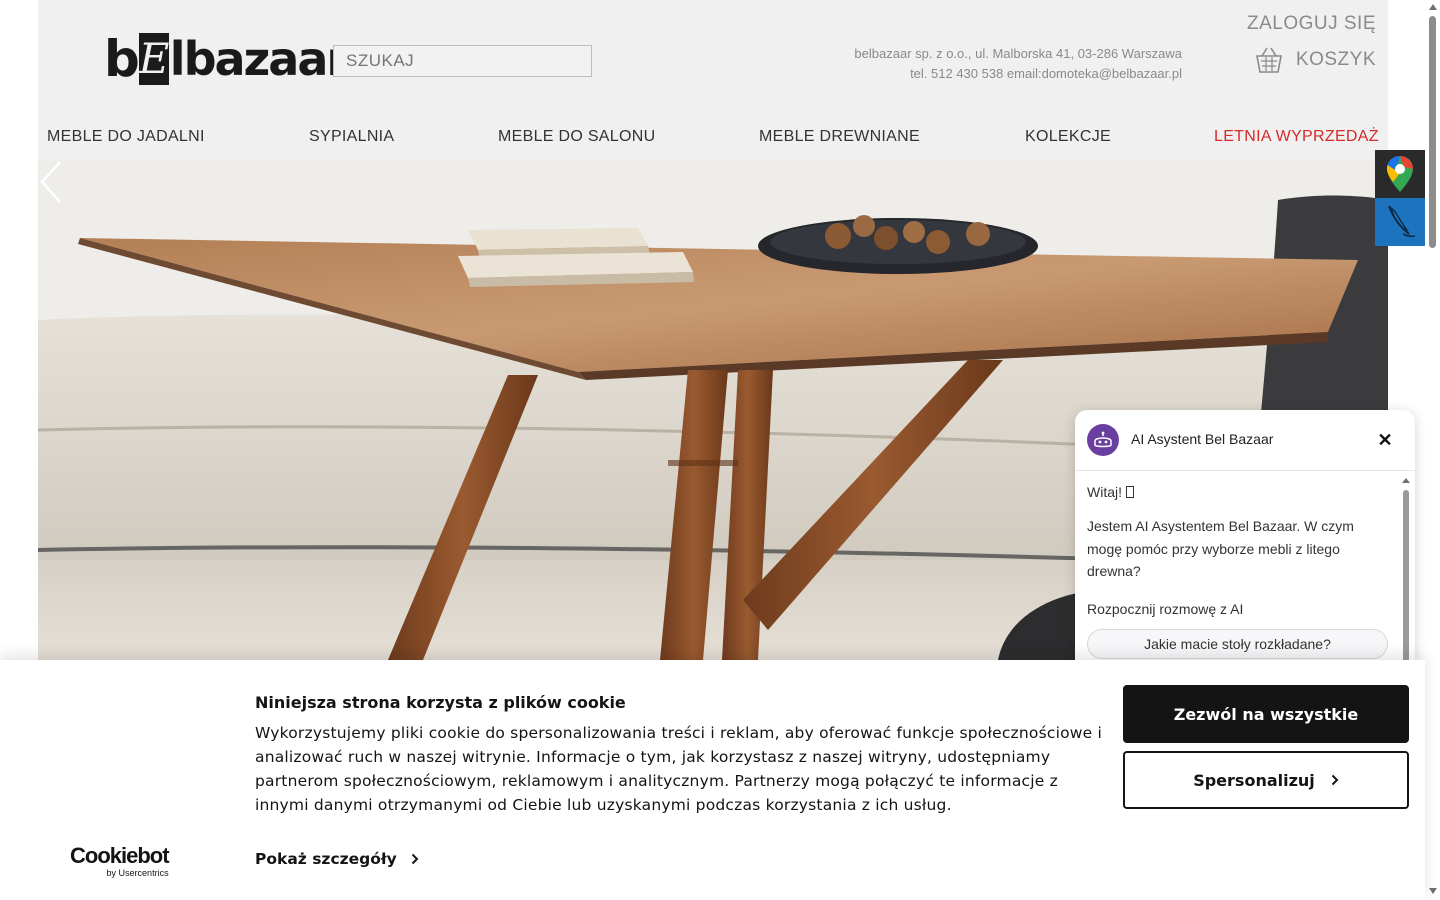  Describe the element at coordinates (120, 855) in the screenshot. I see `cookiebot-wordmark: Cookiebot` at that location.